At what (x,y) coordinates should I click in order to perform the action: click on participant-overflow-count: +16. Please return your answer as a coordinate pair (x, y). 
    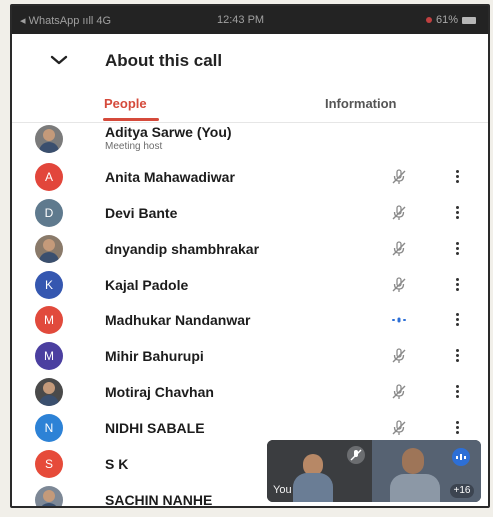
    Looking at the image, I should click on (462, 491).